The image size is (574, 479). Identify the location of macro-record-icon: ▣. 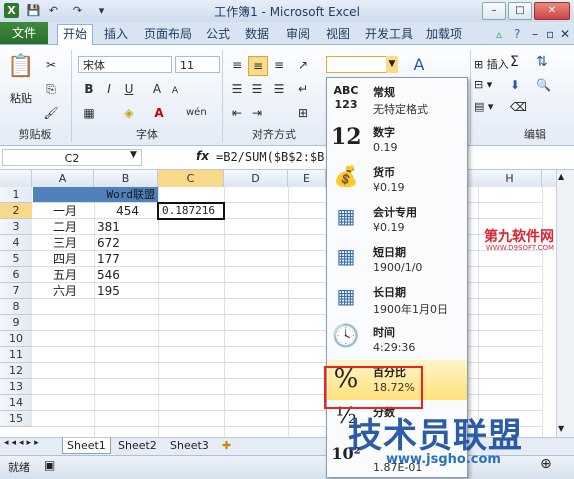
(49, 465).